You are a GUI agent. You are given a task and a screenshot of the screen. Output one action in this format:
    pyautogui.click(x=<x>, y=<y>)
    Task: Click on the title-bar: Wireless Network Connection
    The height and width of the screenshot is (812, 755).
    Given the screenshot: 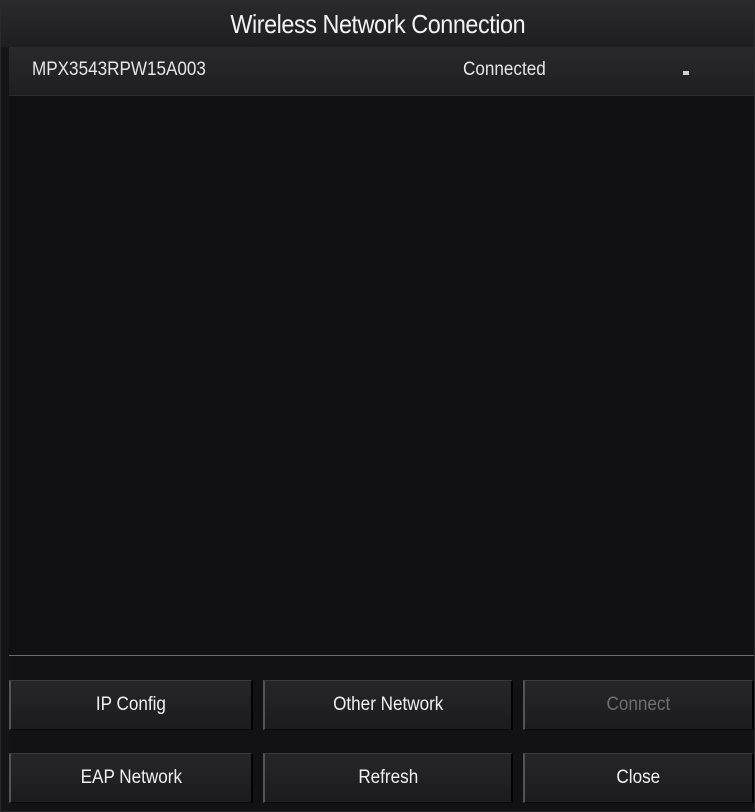 What is the action you would take?
    pyautogui.click(x=377, y=24)
    